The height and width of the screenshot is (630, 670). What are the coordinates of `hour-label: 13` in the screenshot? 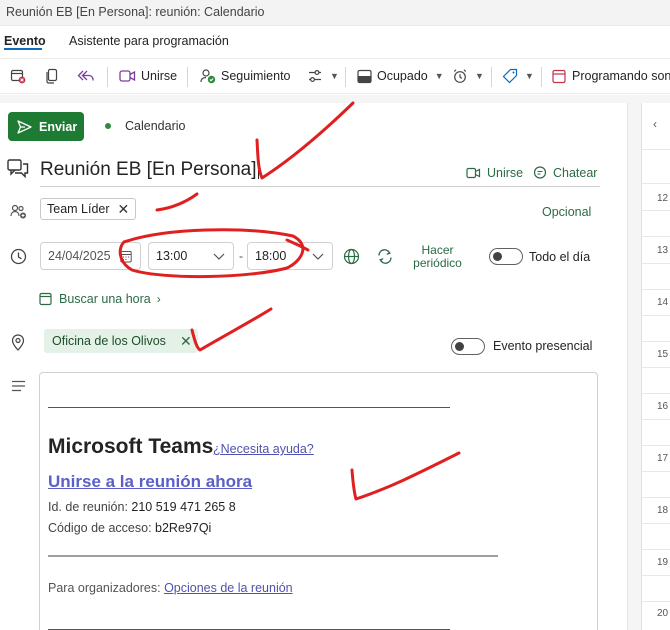 It's located at (663, 250).